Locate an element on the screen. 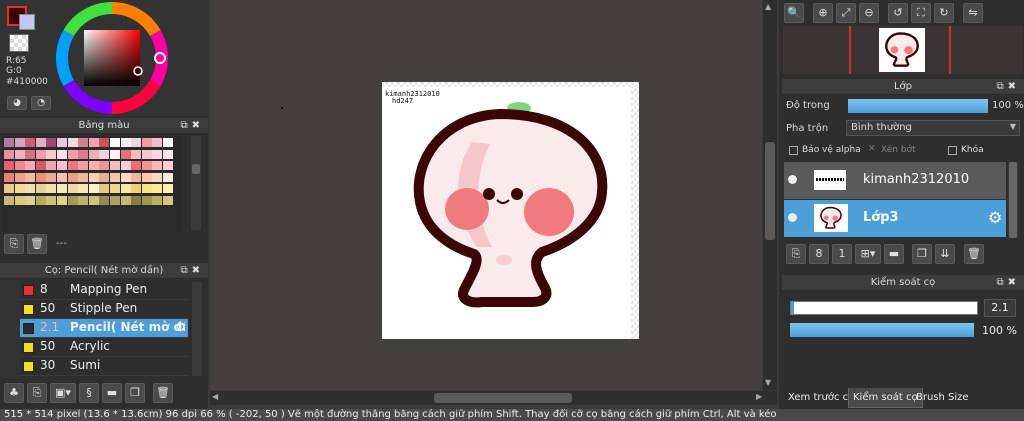  zoom-in-button: ⊕ is located at coordinates (823, 13).